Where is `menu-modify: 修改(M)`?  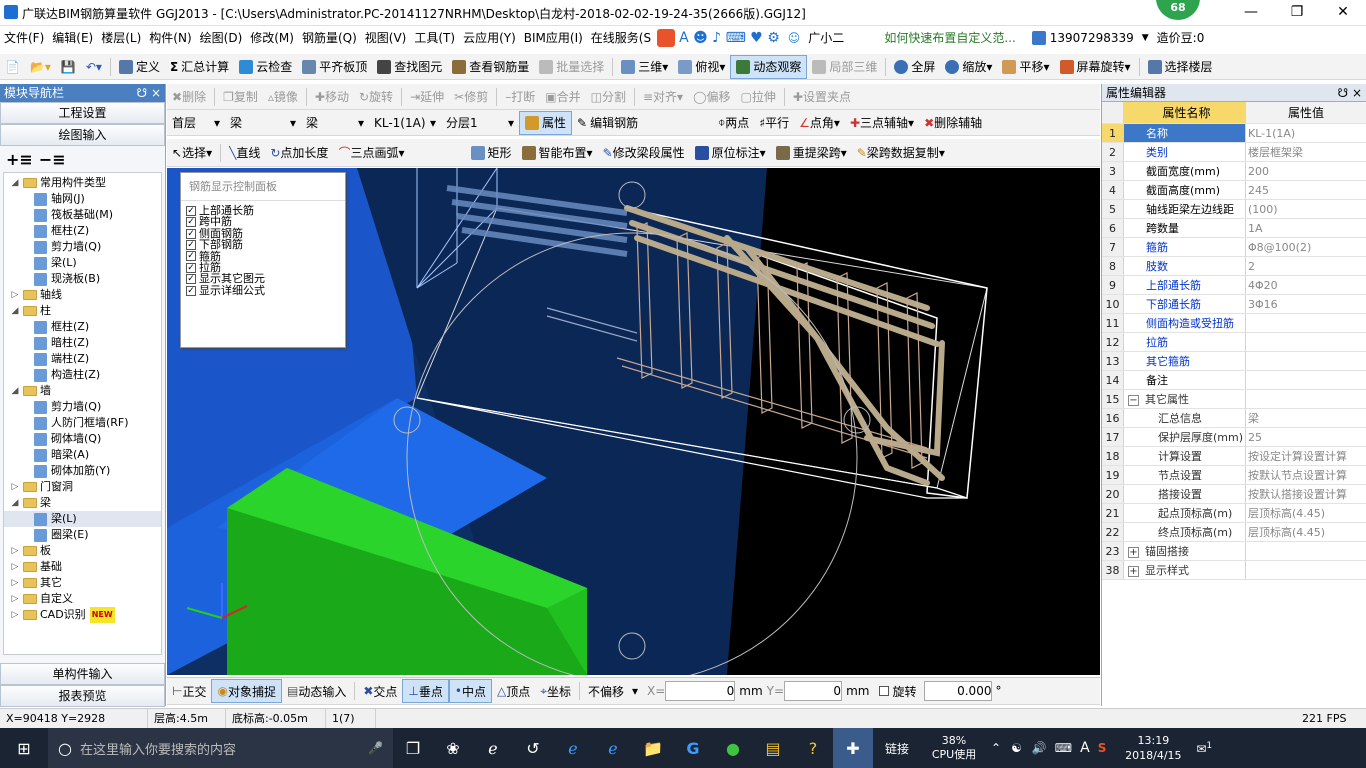 menu-modify: 修改(M) is located at coordinates (272, 38).